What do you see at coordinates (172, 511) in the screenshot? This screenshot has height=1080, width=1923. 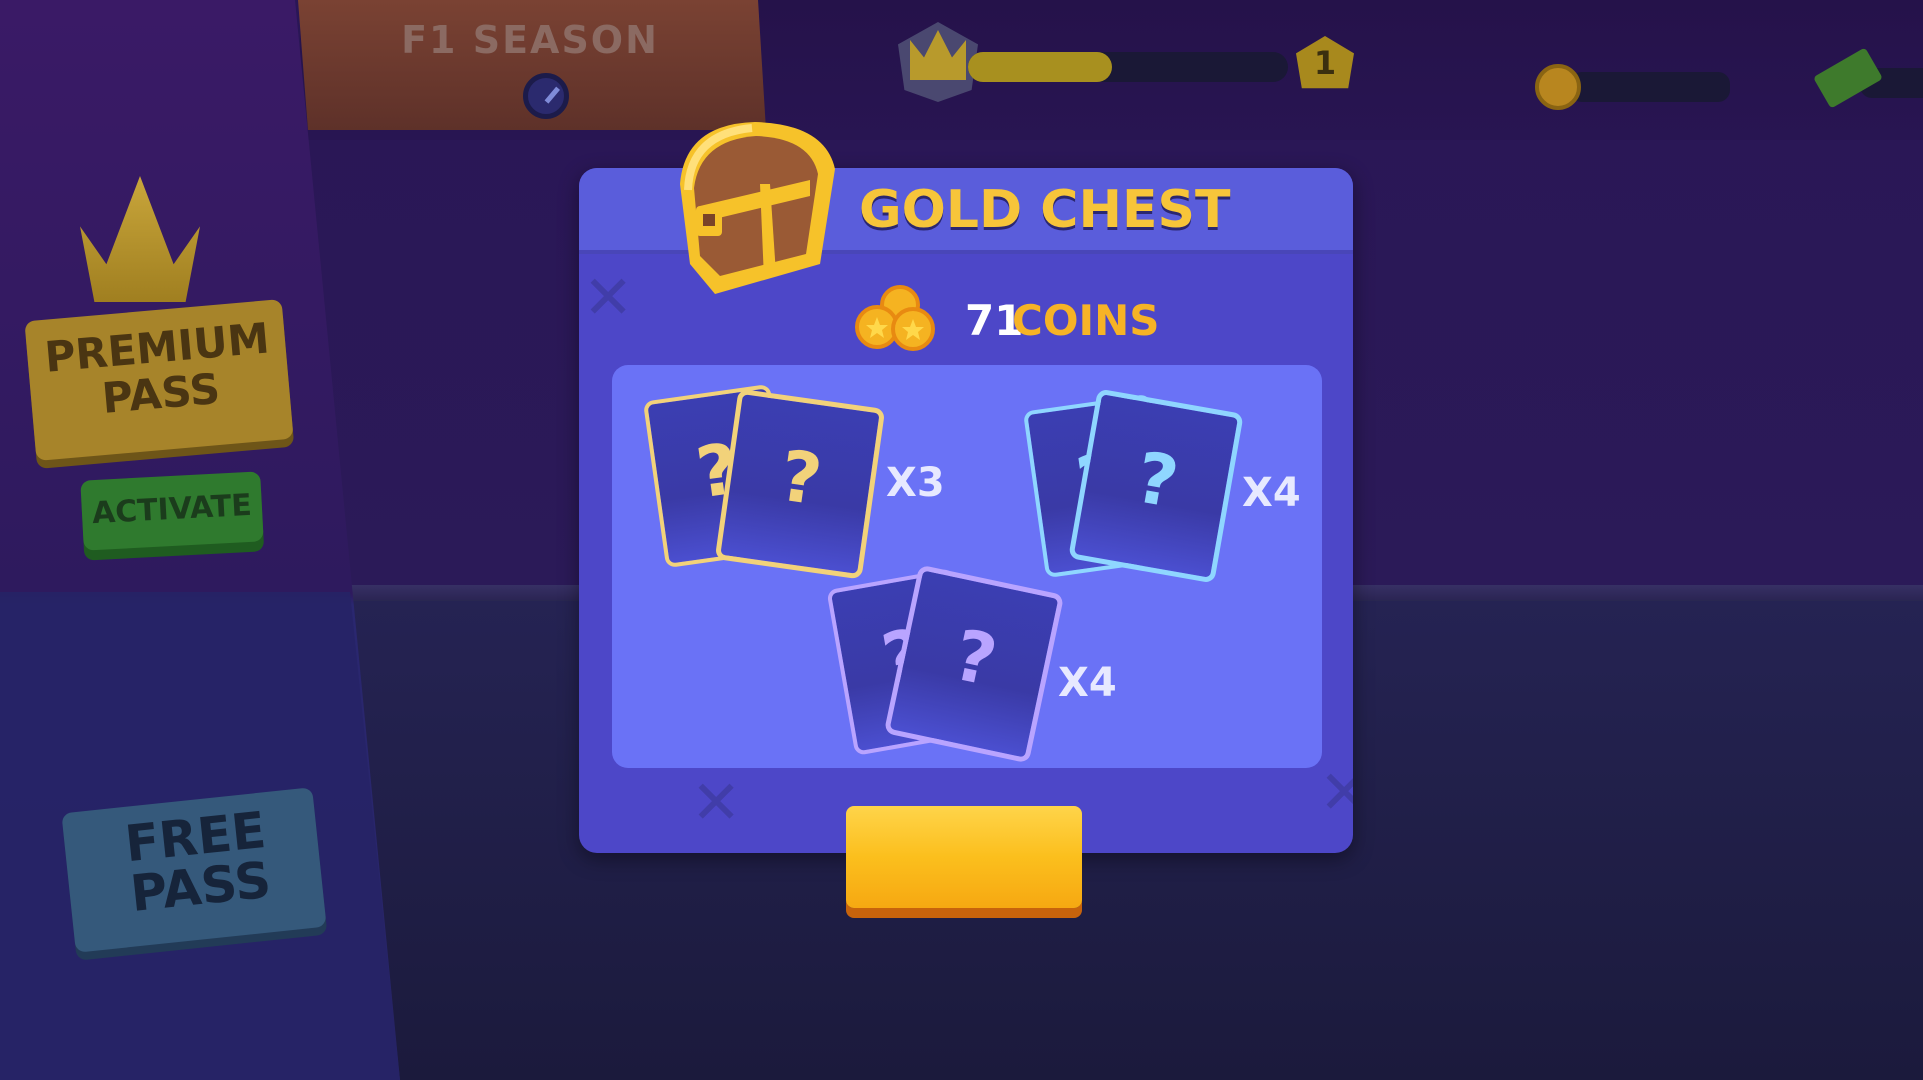 I see `activate-button: ACTIVATE` at bounding box center [172, 511].